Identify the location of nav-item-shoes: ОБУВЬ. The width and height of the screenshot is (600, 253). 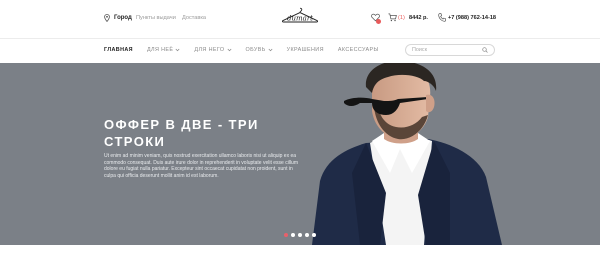
(259, 50).